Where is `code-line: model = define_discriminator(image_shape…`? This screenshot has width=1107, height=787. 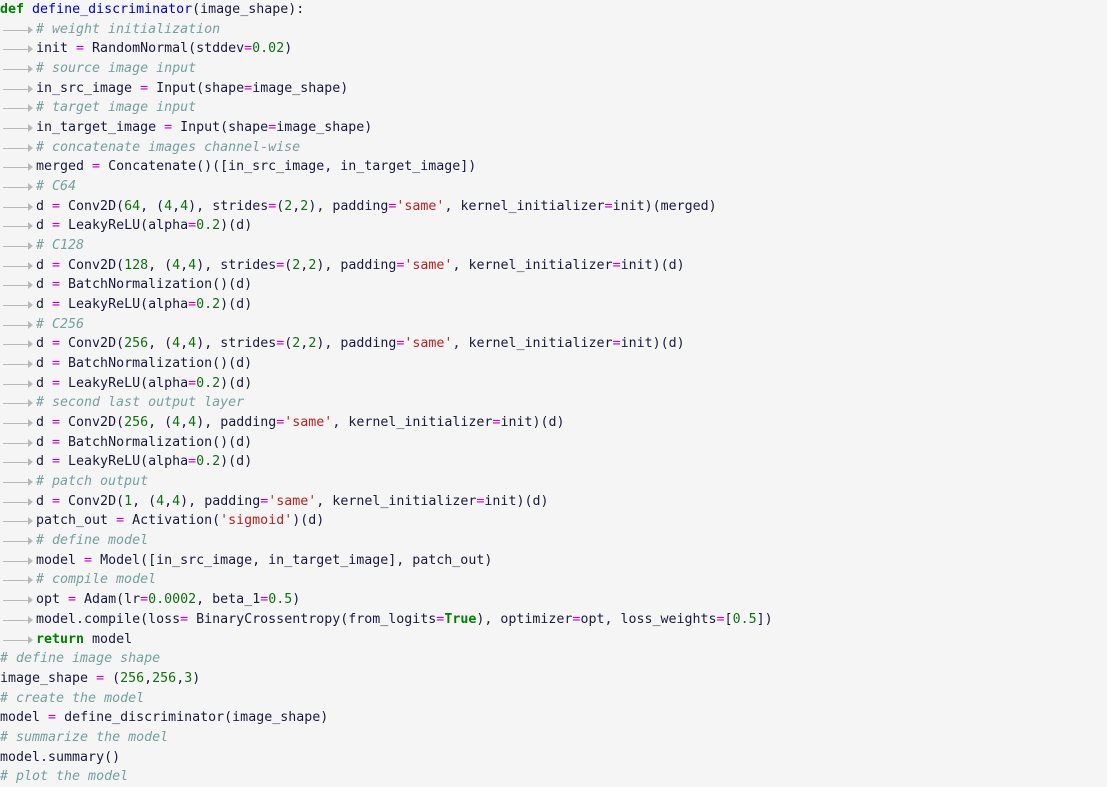 code-line: model = define_discriminator(image_shape… is located at coordinates (553, 718).